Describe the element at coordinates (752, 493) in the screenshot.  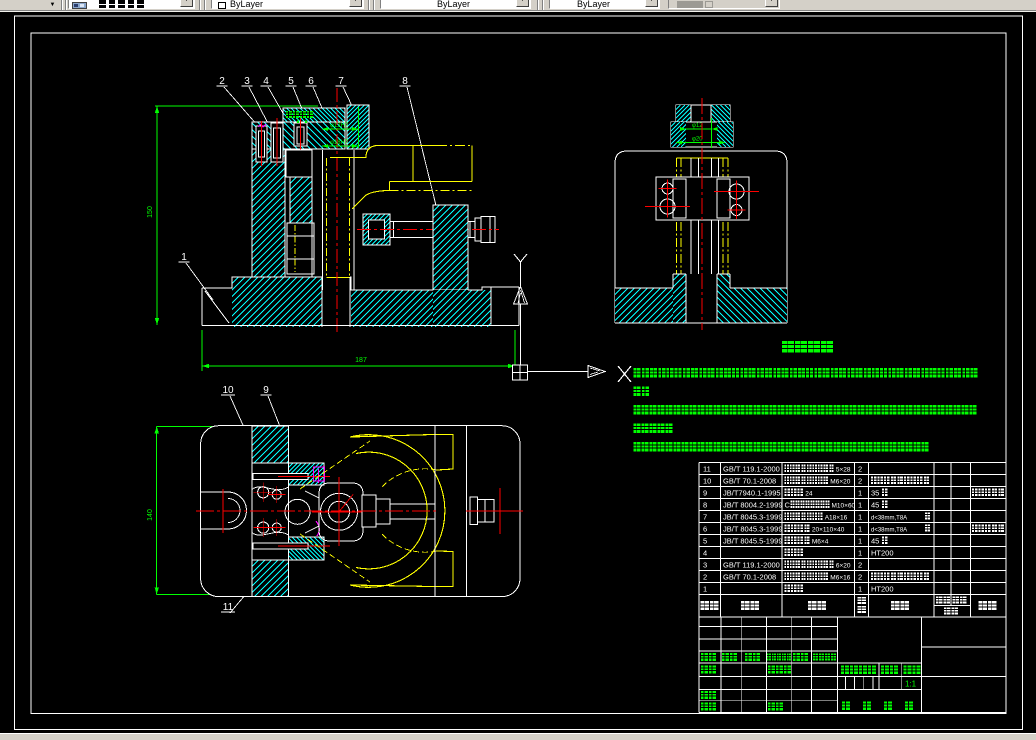
I see `svg-text: JB/T7940.1-1995` at that location.